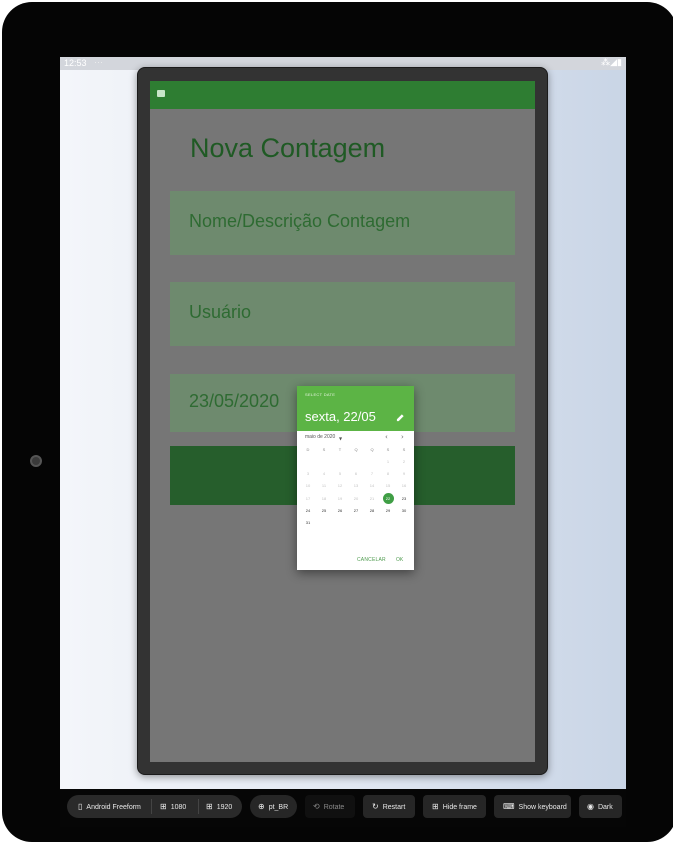  I want to click on rotate-label: Rotate, so click(334, 807).